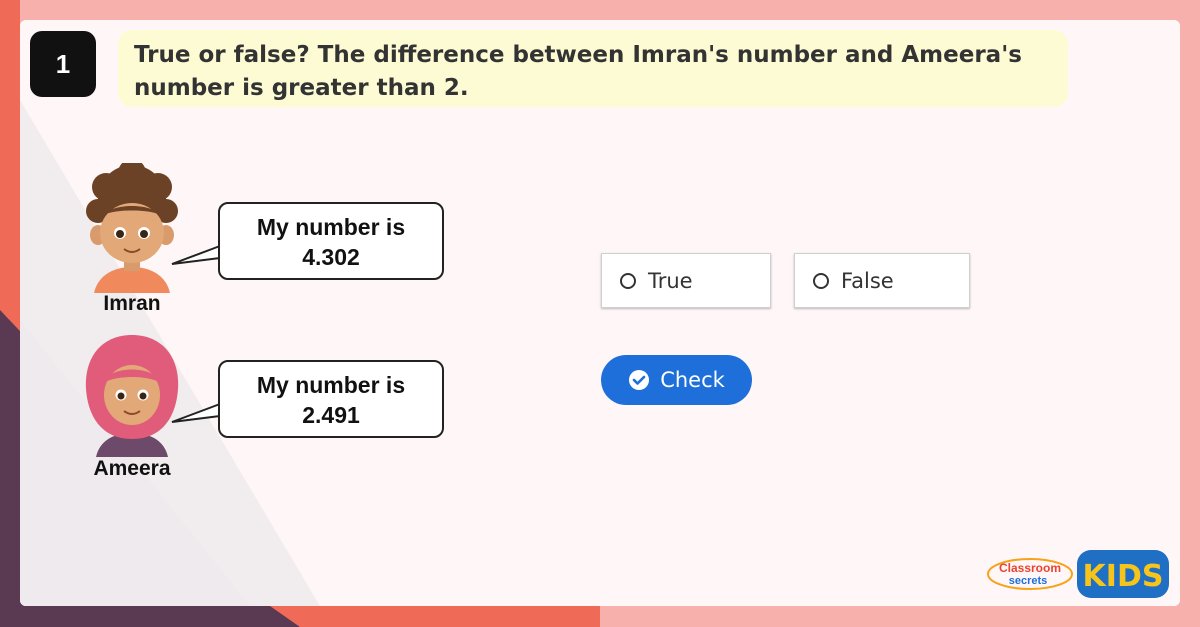 This screenshot has width=1200, height=627. I want to click on imran-speech-bubble: My number is 4.302, so click(331, 241).